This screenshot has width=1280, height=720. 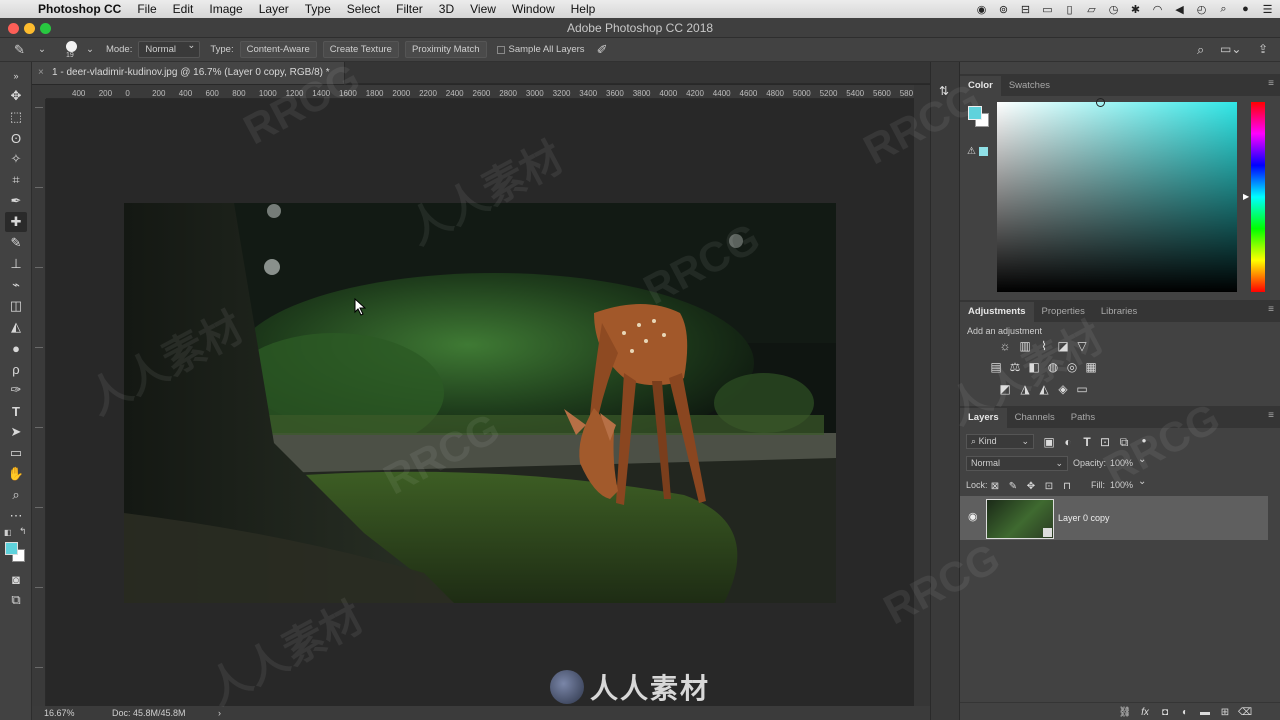 I want to click on share-image-icon: ⇪, so click(x=1263, y=49).